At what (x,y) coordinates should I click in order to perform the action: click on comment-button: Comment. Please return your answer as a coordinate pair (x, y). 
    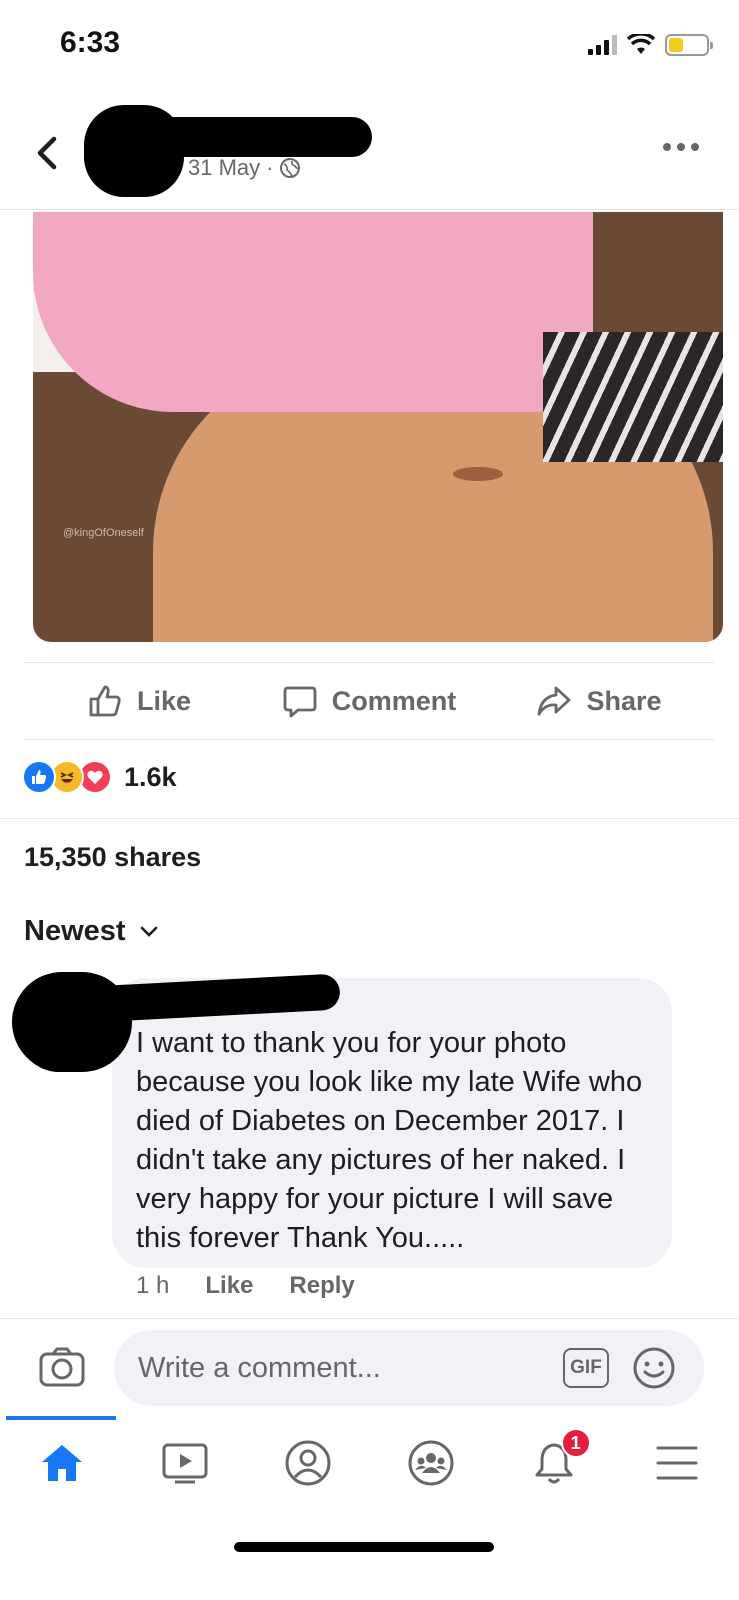
    Looking at the image, I should click on (369, 701).